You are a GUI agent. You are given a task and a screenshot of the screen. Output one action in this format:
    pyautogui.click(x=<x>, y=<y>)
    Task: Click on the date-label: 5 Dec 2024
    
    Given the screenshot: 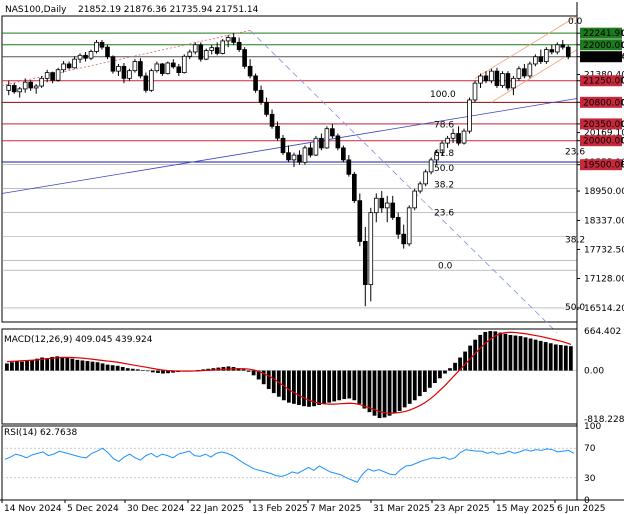 What is the action you would take?
    pyautogui.click(x=93, y=509)
    